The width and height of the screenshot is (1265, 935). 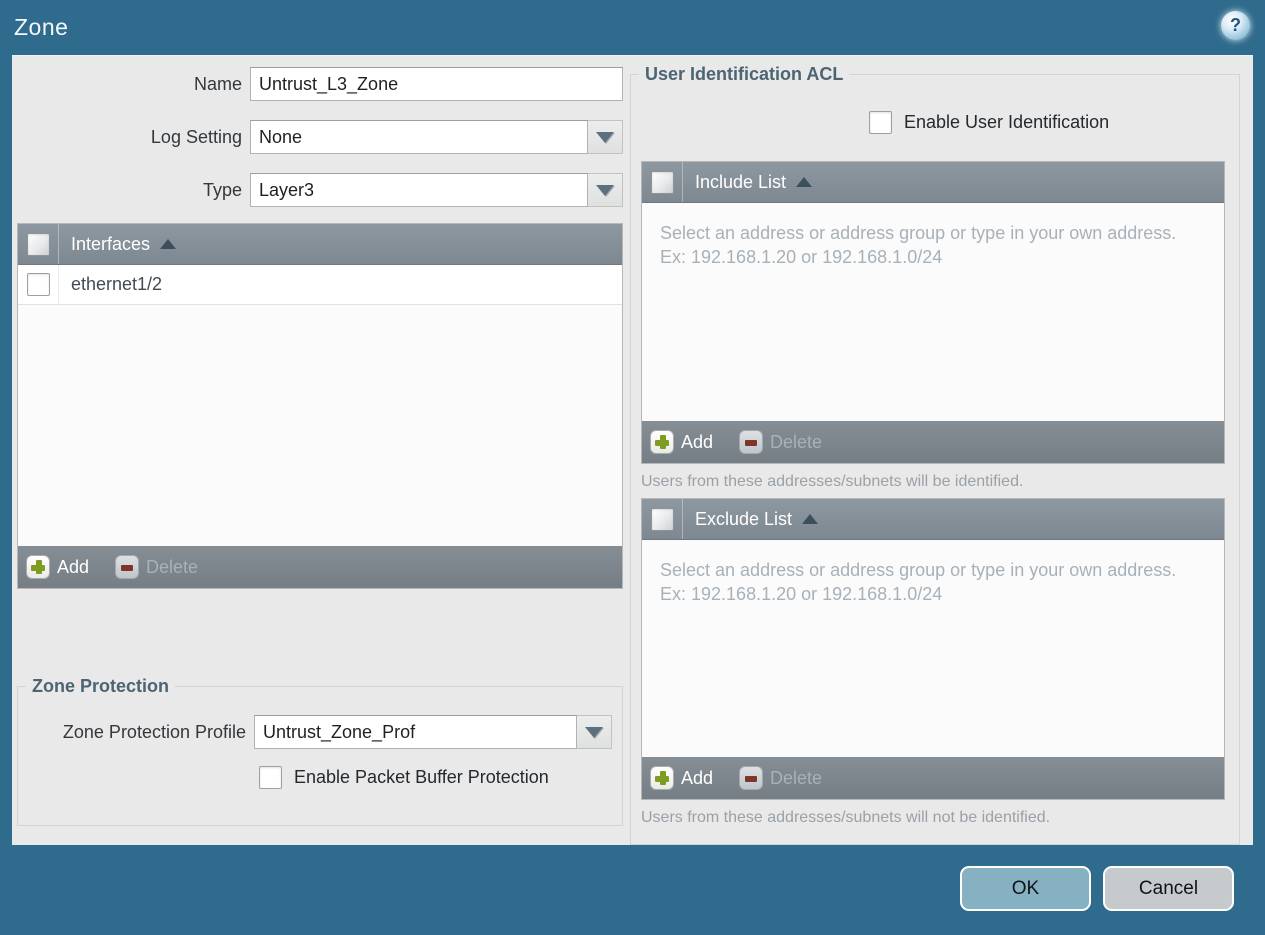 I want to click on type-row: Type Layer3, so click(x=320, y=190).